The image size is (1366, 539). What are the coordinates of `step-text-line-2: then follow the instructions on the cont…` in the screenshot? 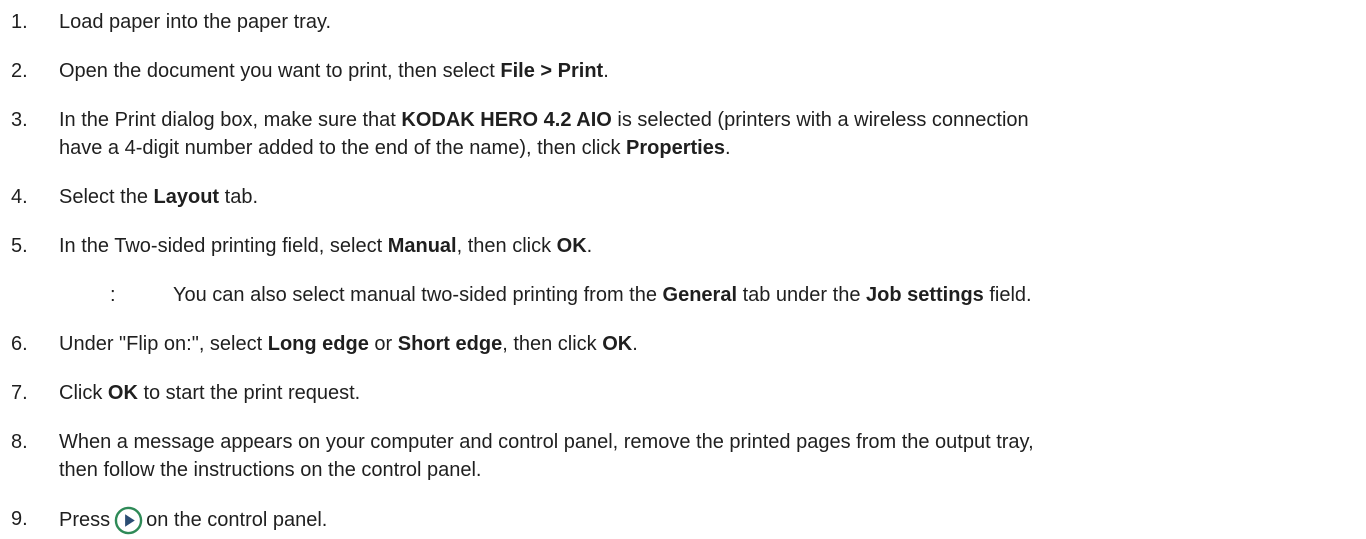 It's located at (270, 470).